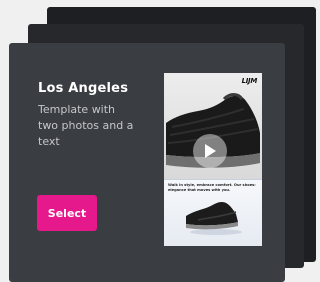 The width and height of the screenshot is (320, 282). What do you see at coordinates (67, 213) in the screenshot?
I see `select-button: Select` at bounding box center [67, 213].